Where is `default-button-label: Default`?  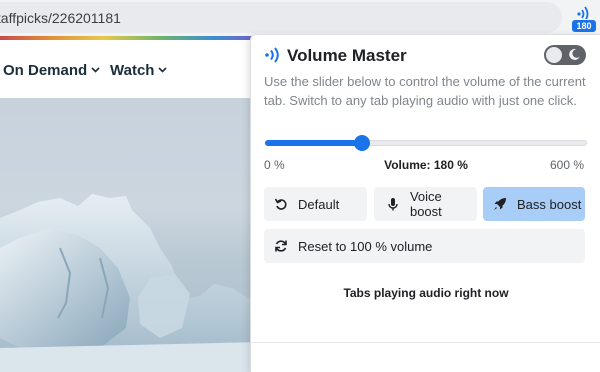
default-button-label: Default is located at coordinates (319, 204).